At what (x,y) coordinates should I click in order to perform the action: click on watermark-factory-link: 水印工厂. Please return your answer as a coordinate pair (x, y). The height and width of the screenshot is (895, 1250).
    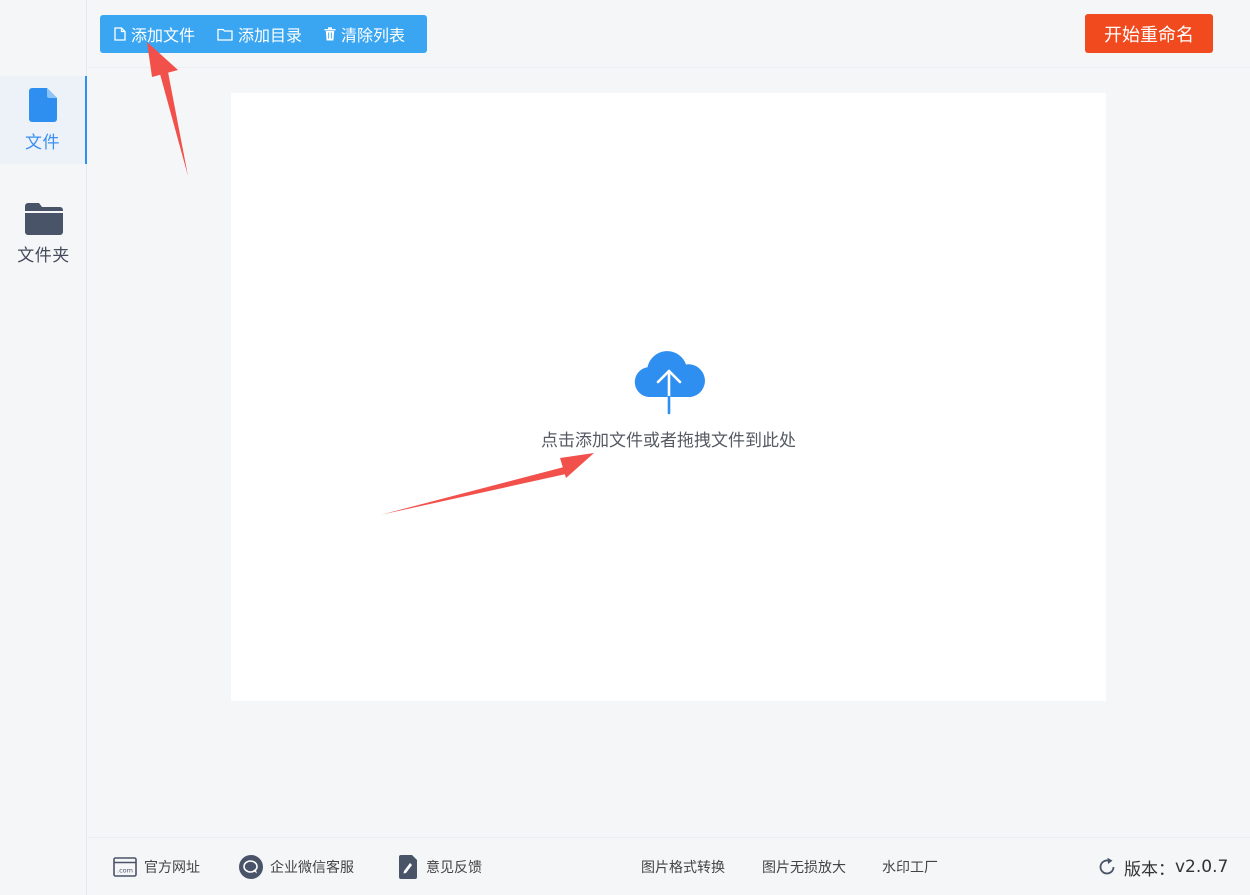
    Looking at the image, I should click on (910, 866).